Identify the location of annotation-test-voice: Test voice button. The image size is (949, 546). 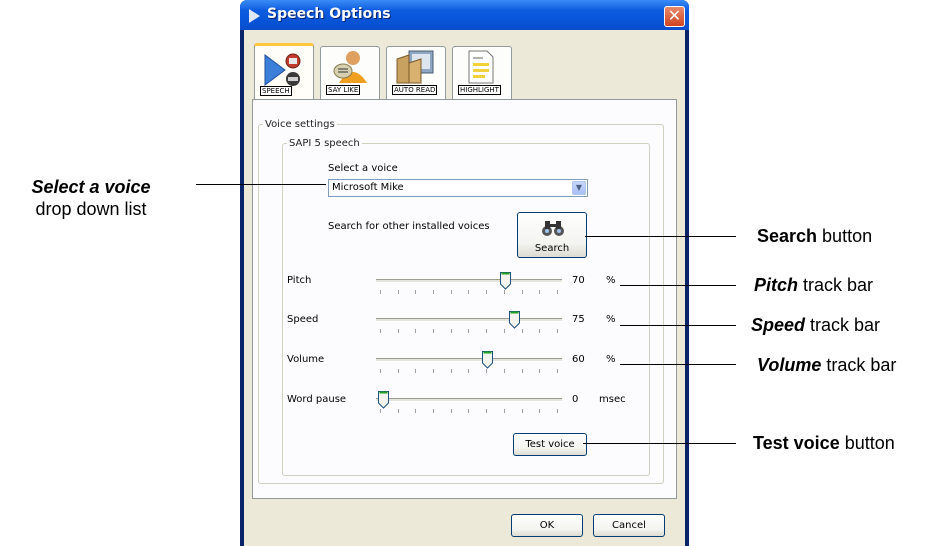
(824, 443).